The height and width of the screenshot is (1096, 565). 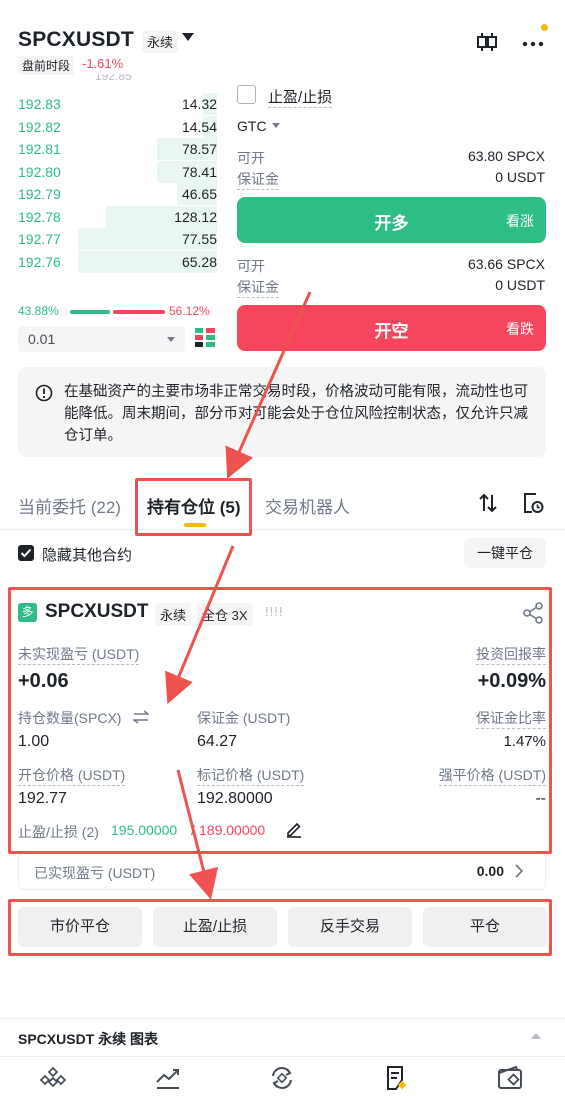 I want to click on orderbook-quantity: 78.41, so click(x=199, y=171).